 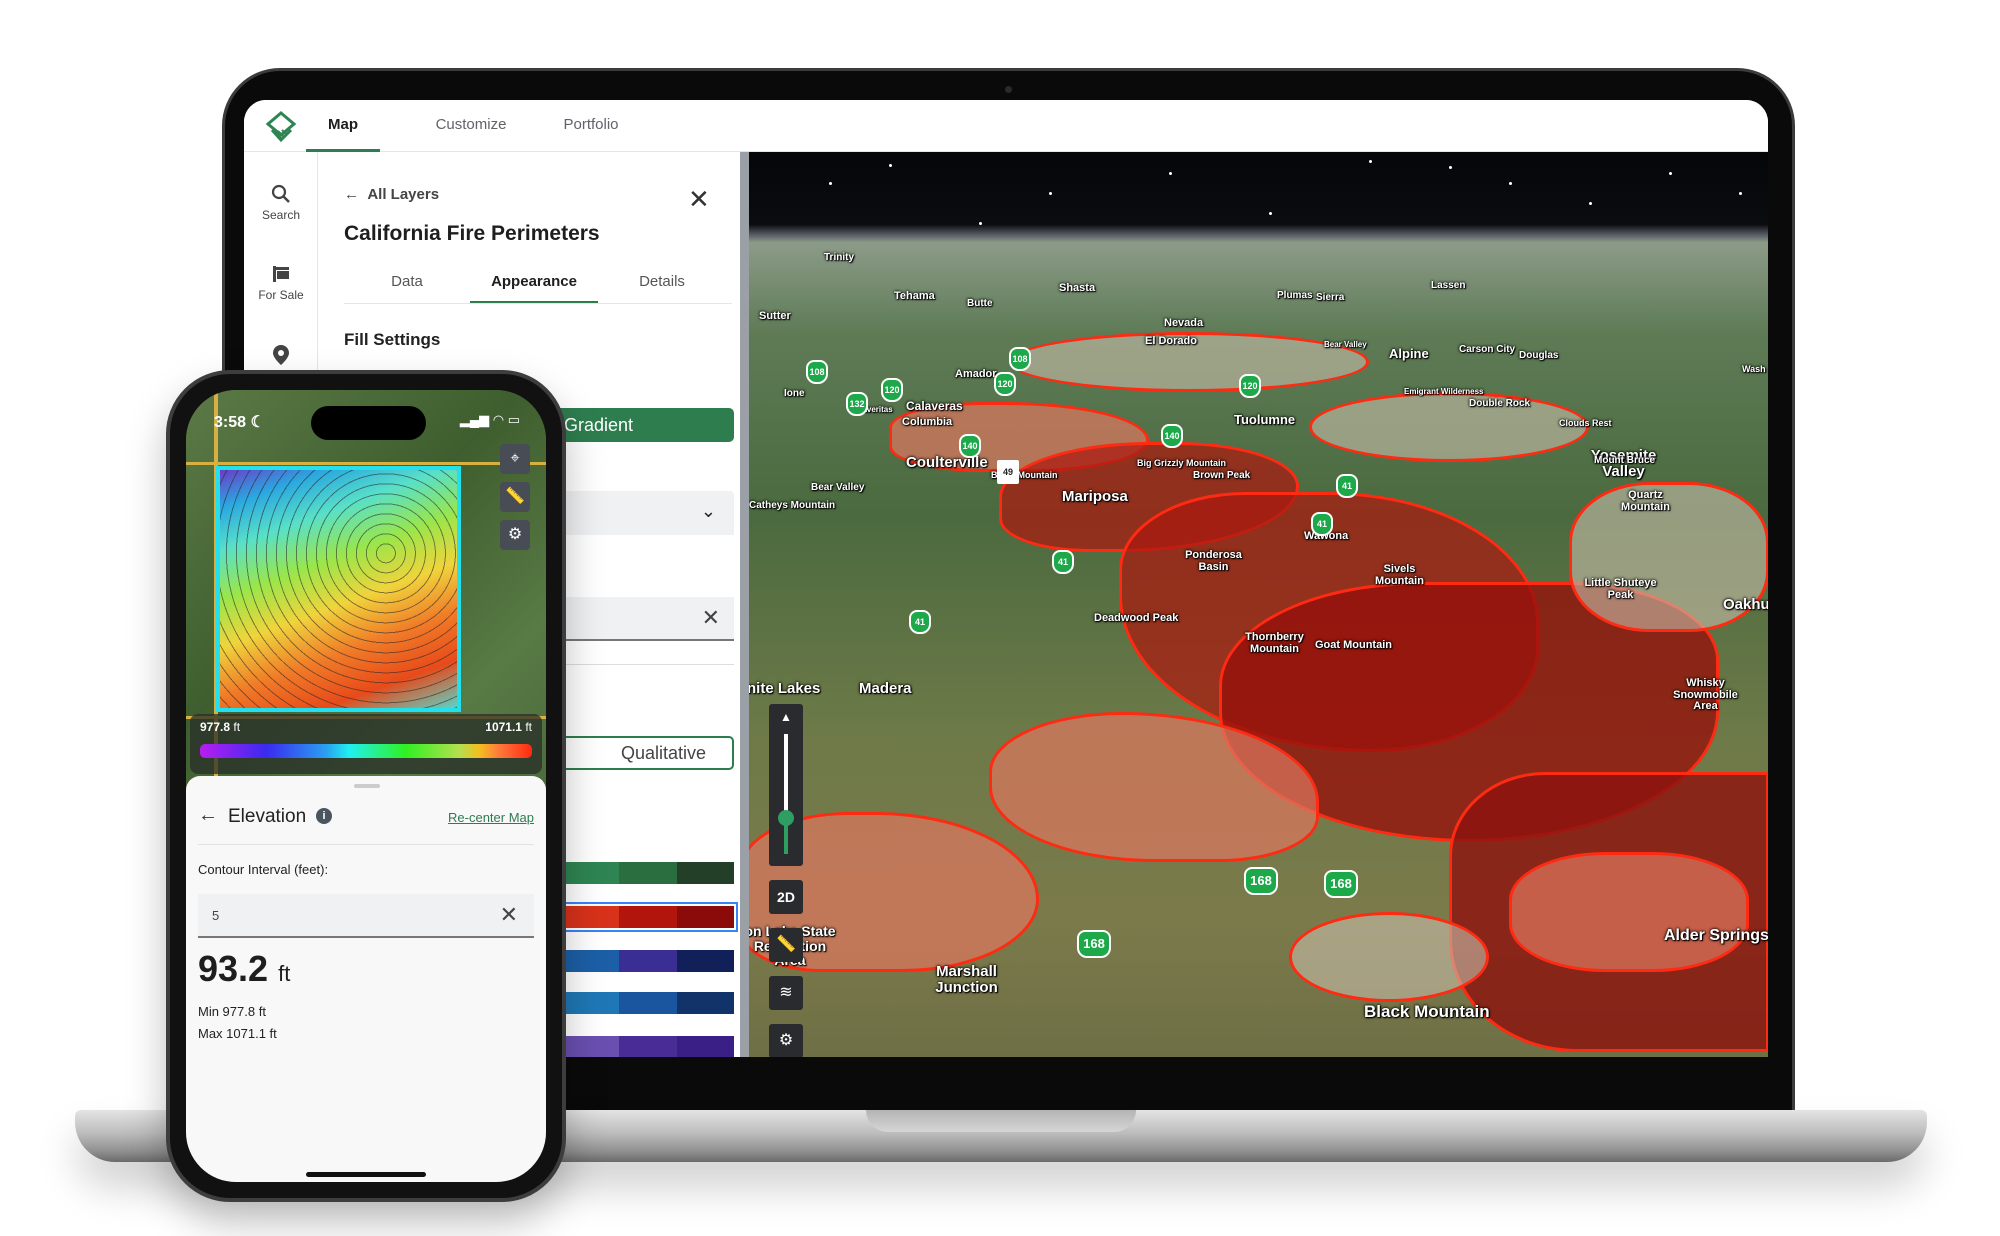 I want to click on map-label: Thornberry Mountain, so click(x=1274, y=643).